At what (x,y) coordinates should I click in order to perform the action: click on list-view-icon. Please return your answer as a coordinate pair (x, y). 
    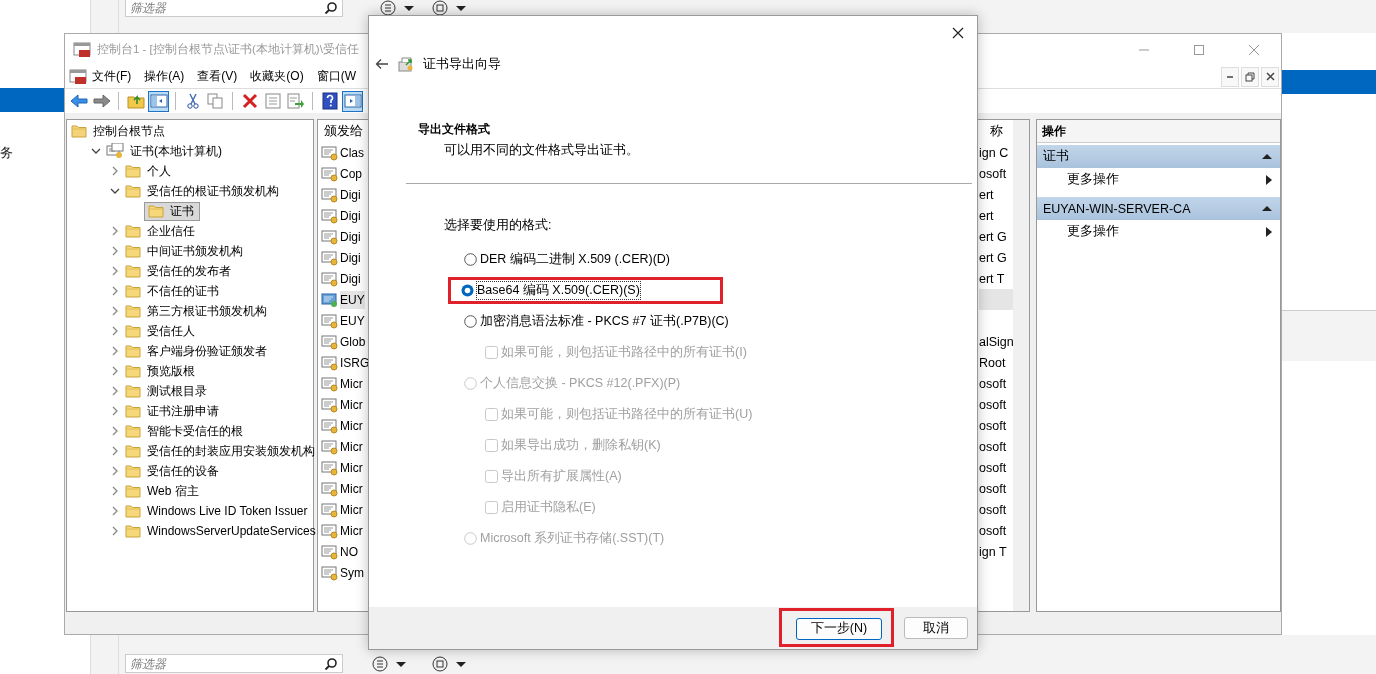
    Looking at the image, I should click on (398, 8).